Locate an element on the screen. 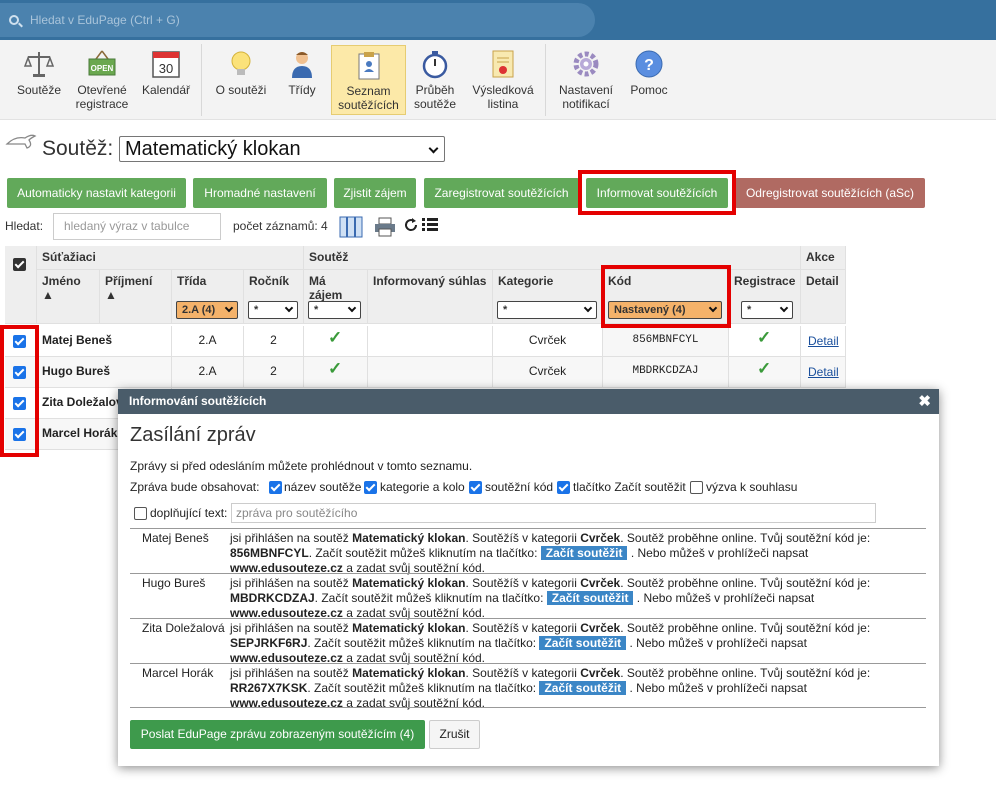  message-part: . Nebo můžeš v prohlížeči napsat is located at coordinates (718, 643).